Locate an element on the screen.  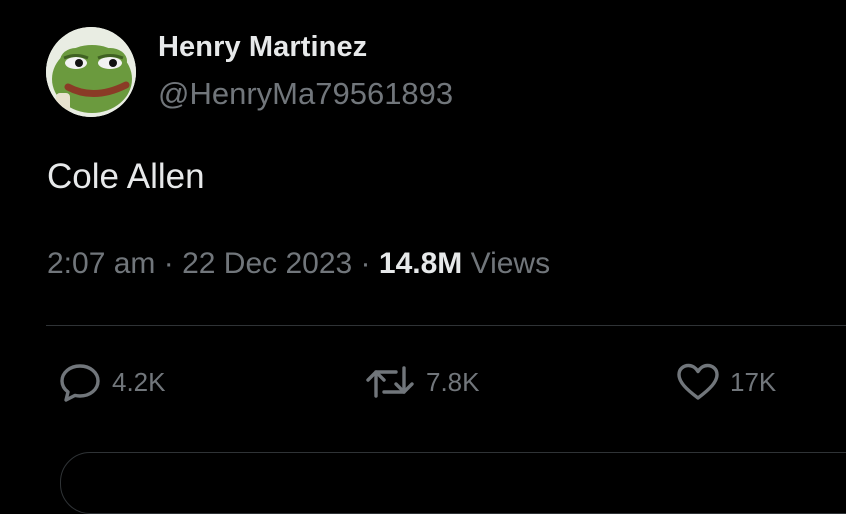
frog-avatar-icon is located at coordinates (91, 72).